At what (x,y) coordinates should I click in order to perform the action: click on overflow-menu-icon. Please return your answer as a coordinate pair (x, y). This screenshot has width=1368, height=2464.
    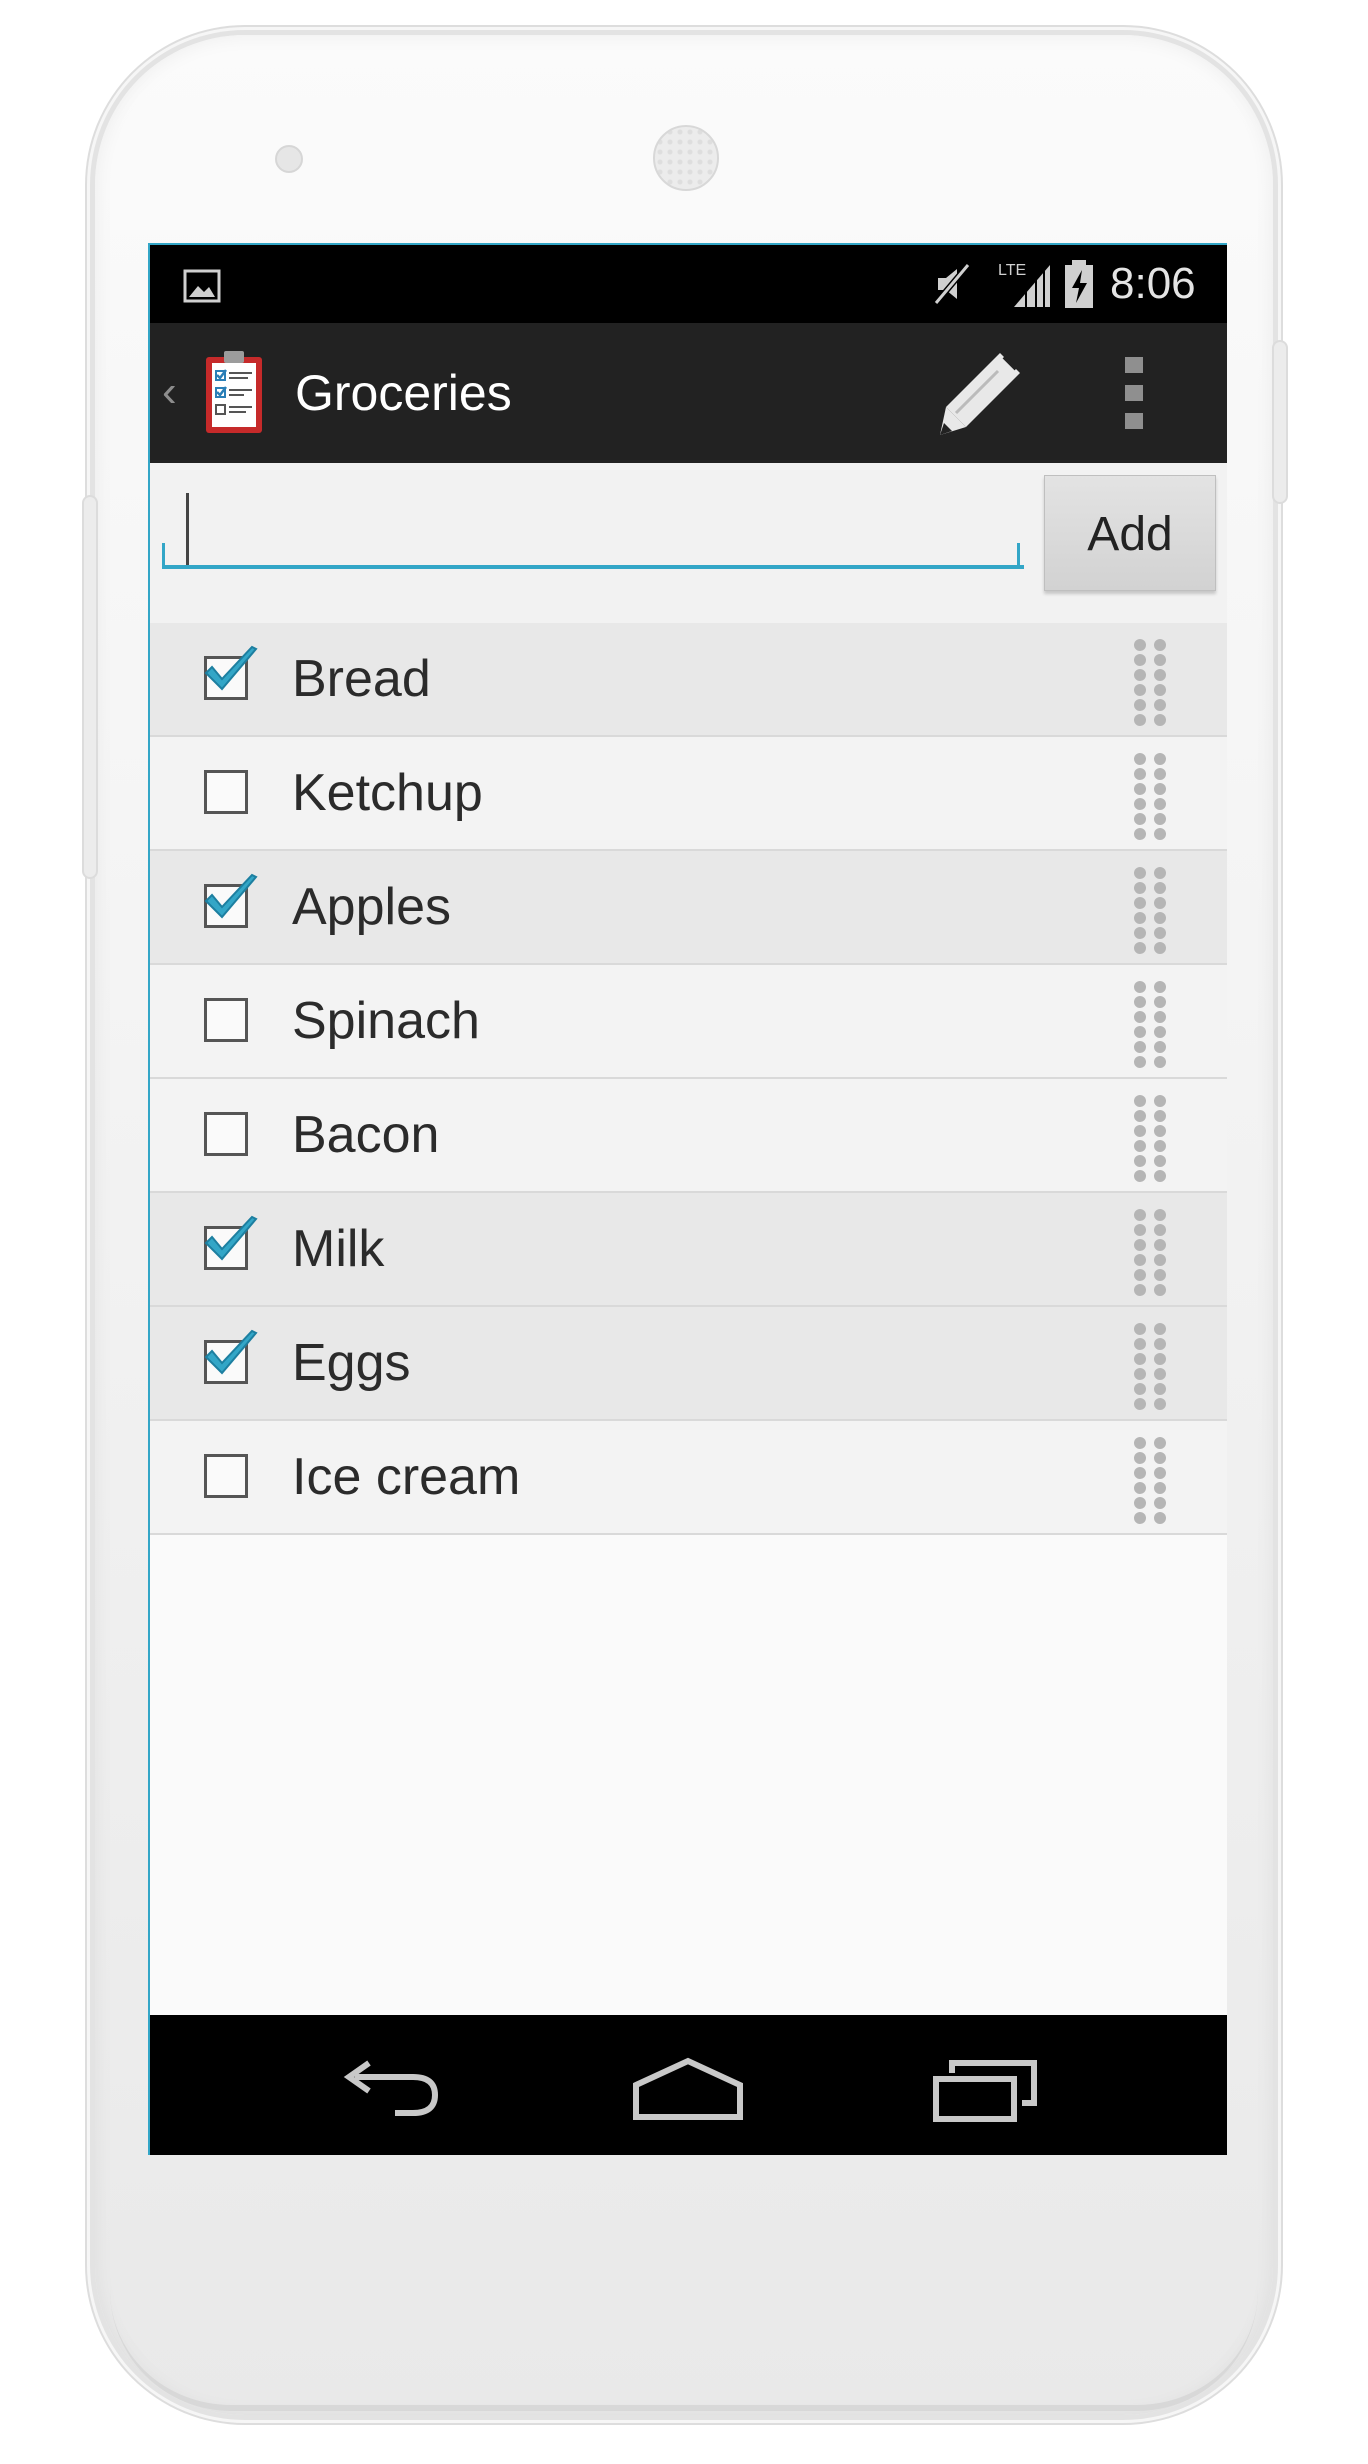
    Looking at the image, I should click on (1135, 393).